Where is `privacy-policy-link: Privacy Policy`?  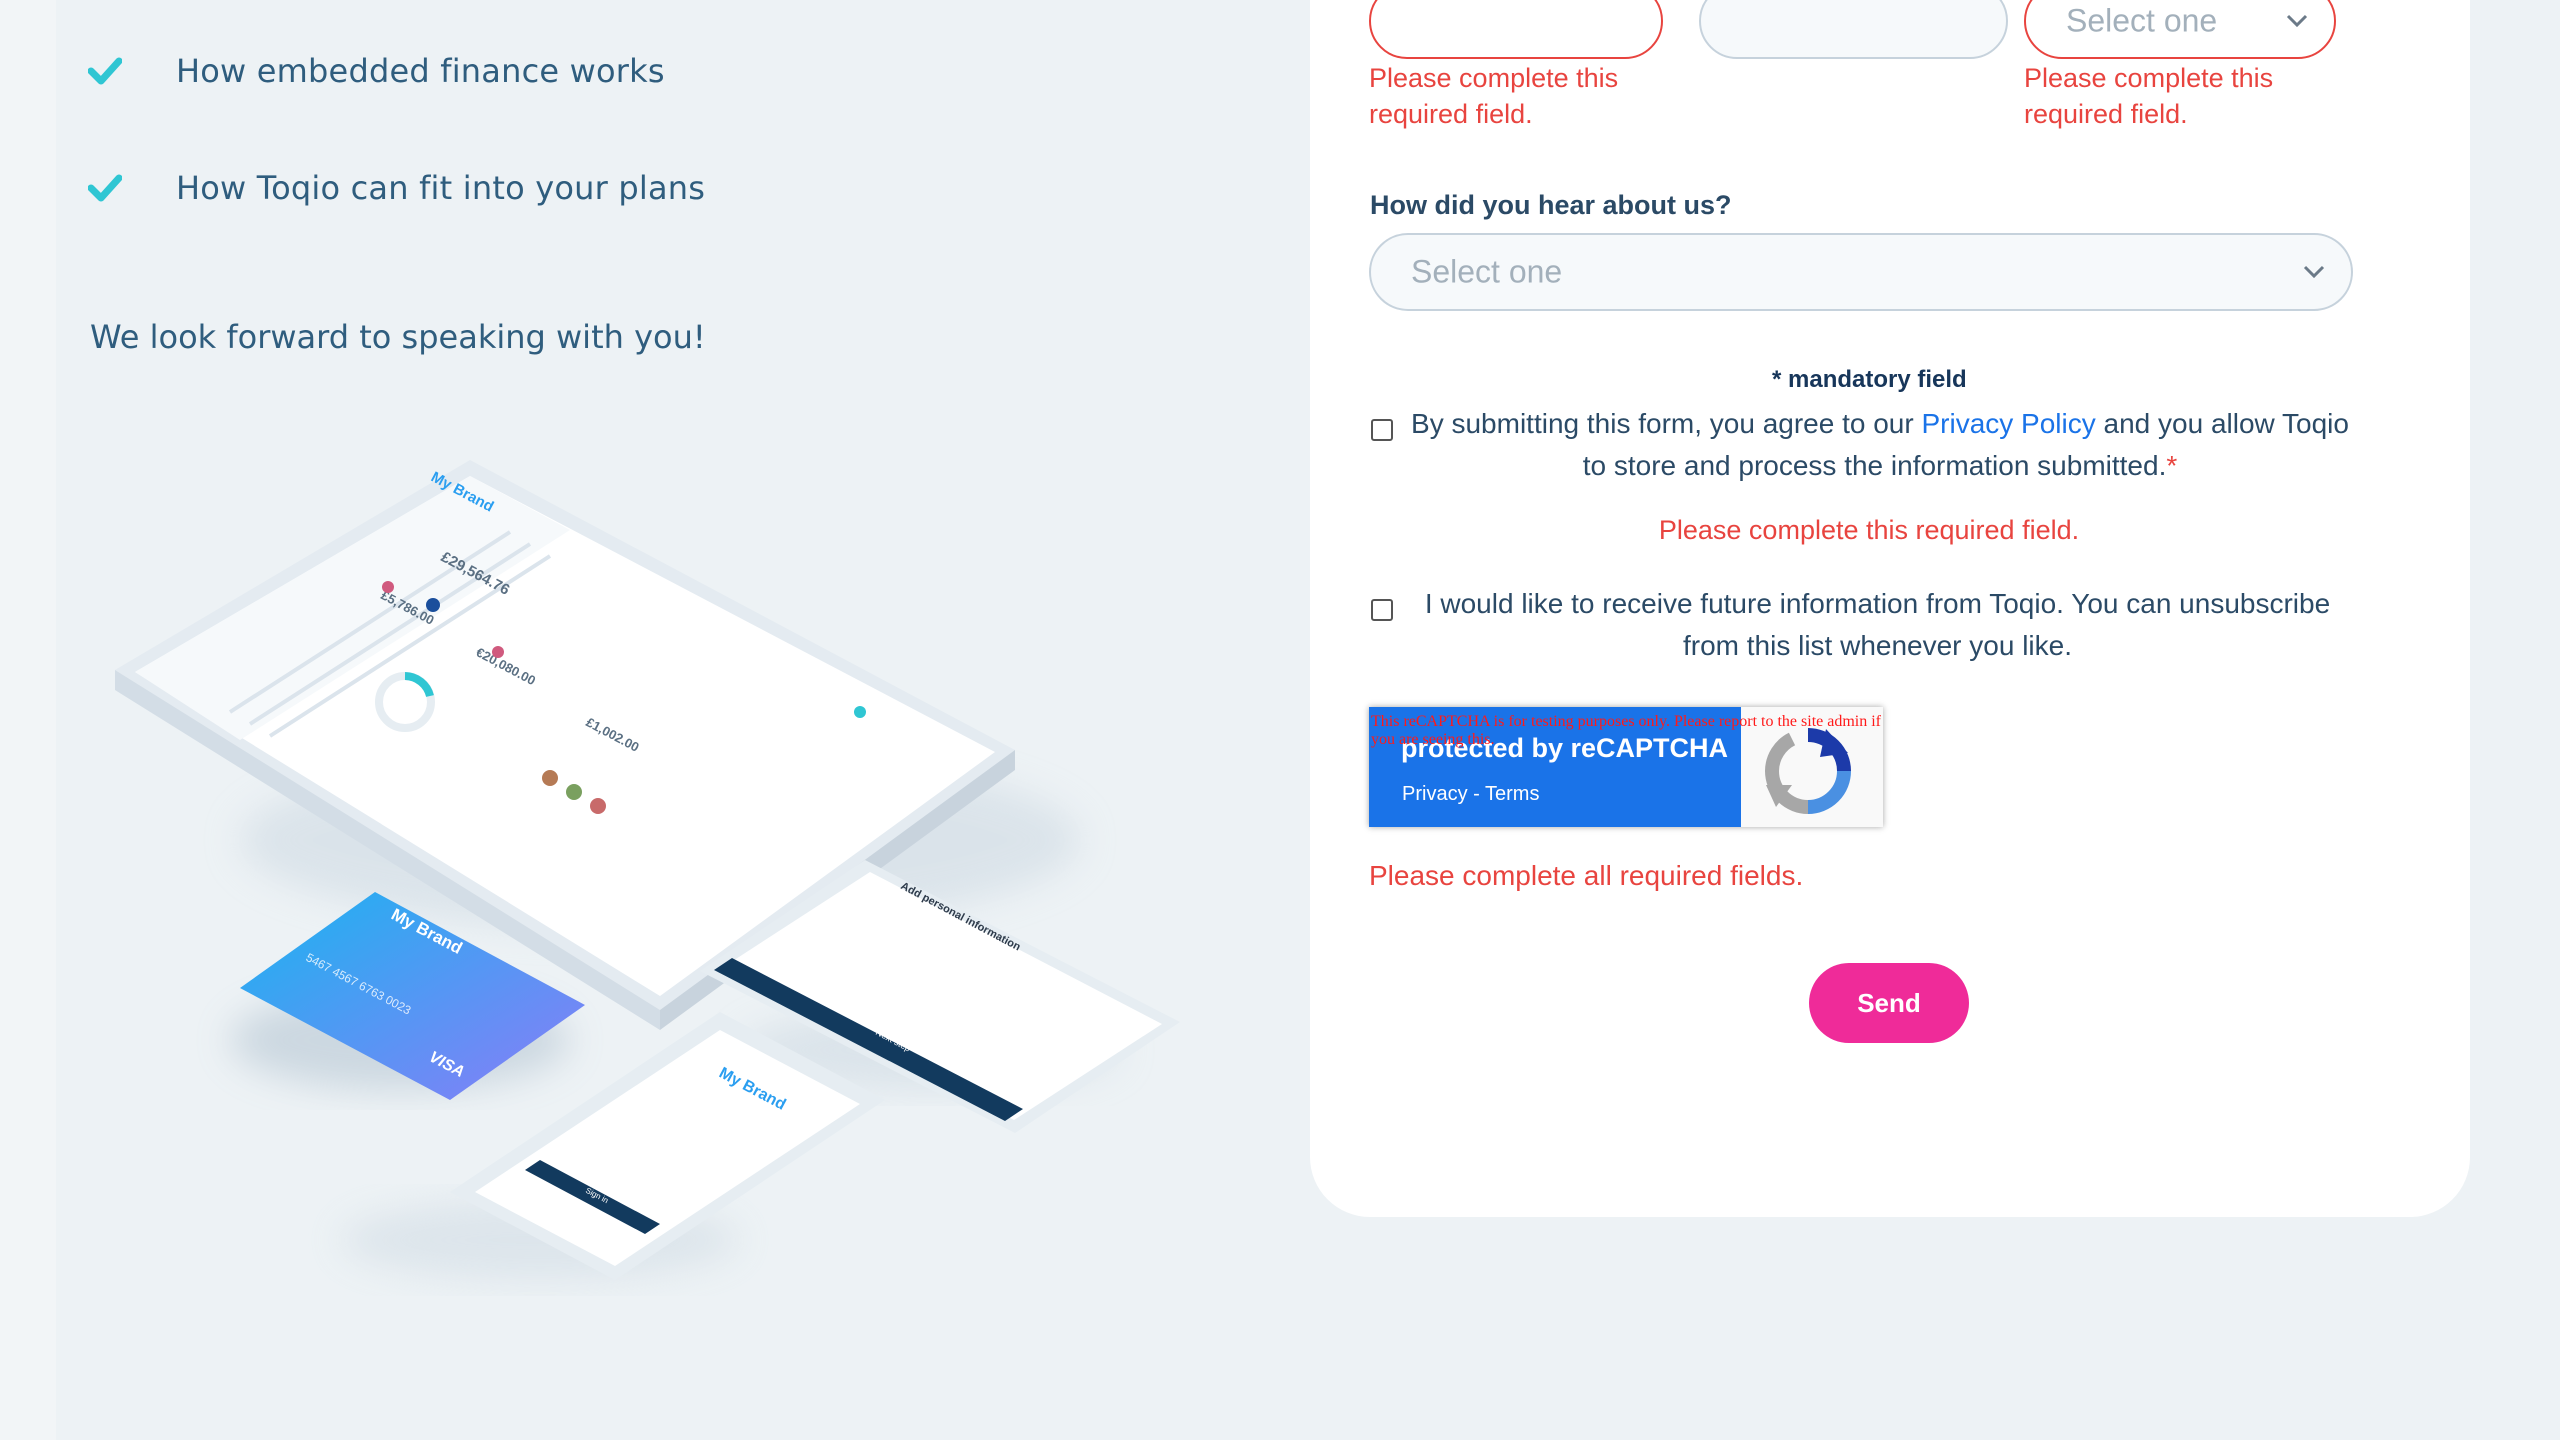 privacy-policy-link: Privacy Policy is located at coordinates (2008, 423).